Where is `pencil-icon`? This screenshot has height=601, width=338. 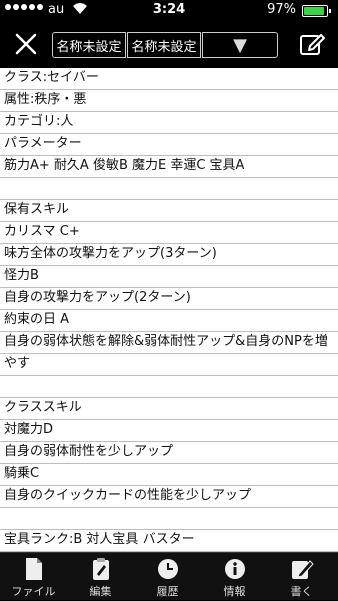 pencil-icon is located at coordinates (302, 569).